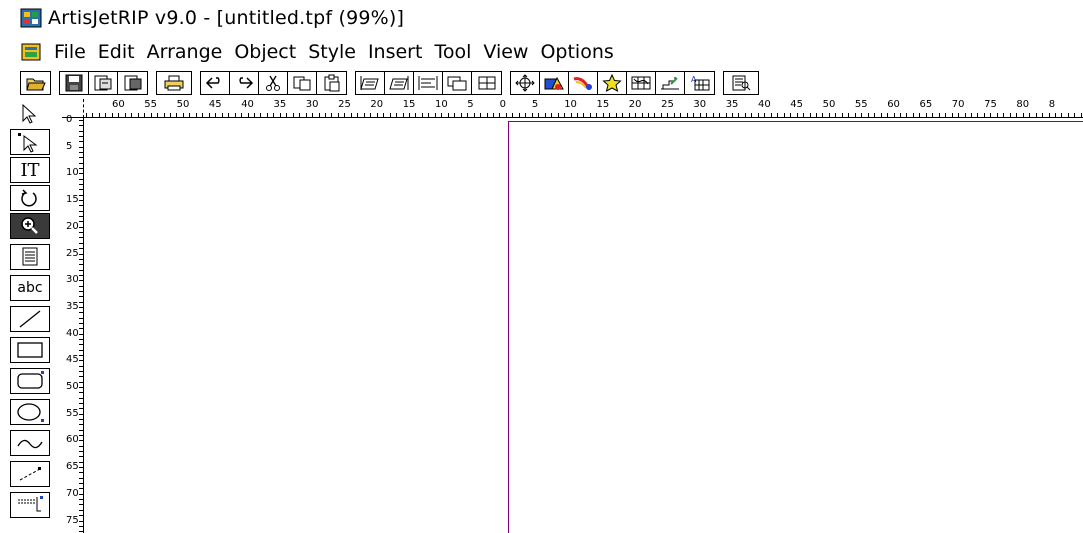 The width and height of the screenshot is (1083, 533). What do you see at coordinates (583, 83) in the screenshot?
I see `color-button` at bounding box center [583, 83].